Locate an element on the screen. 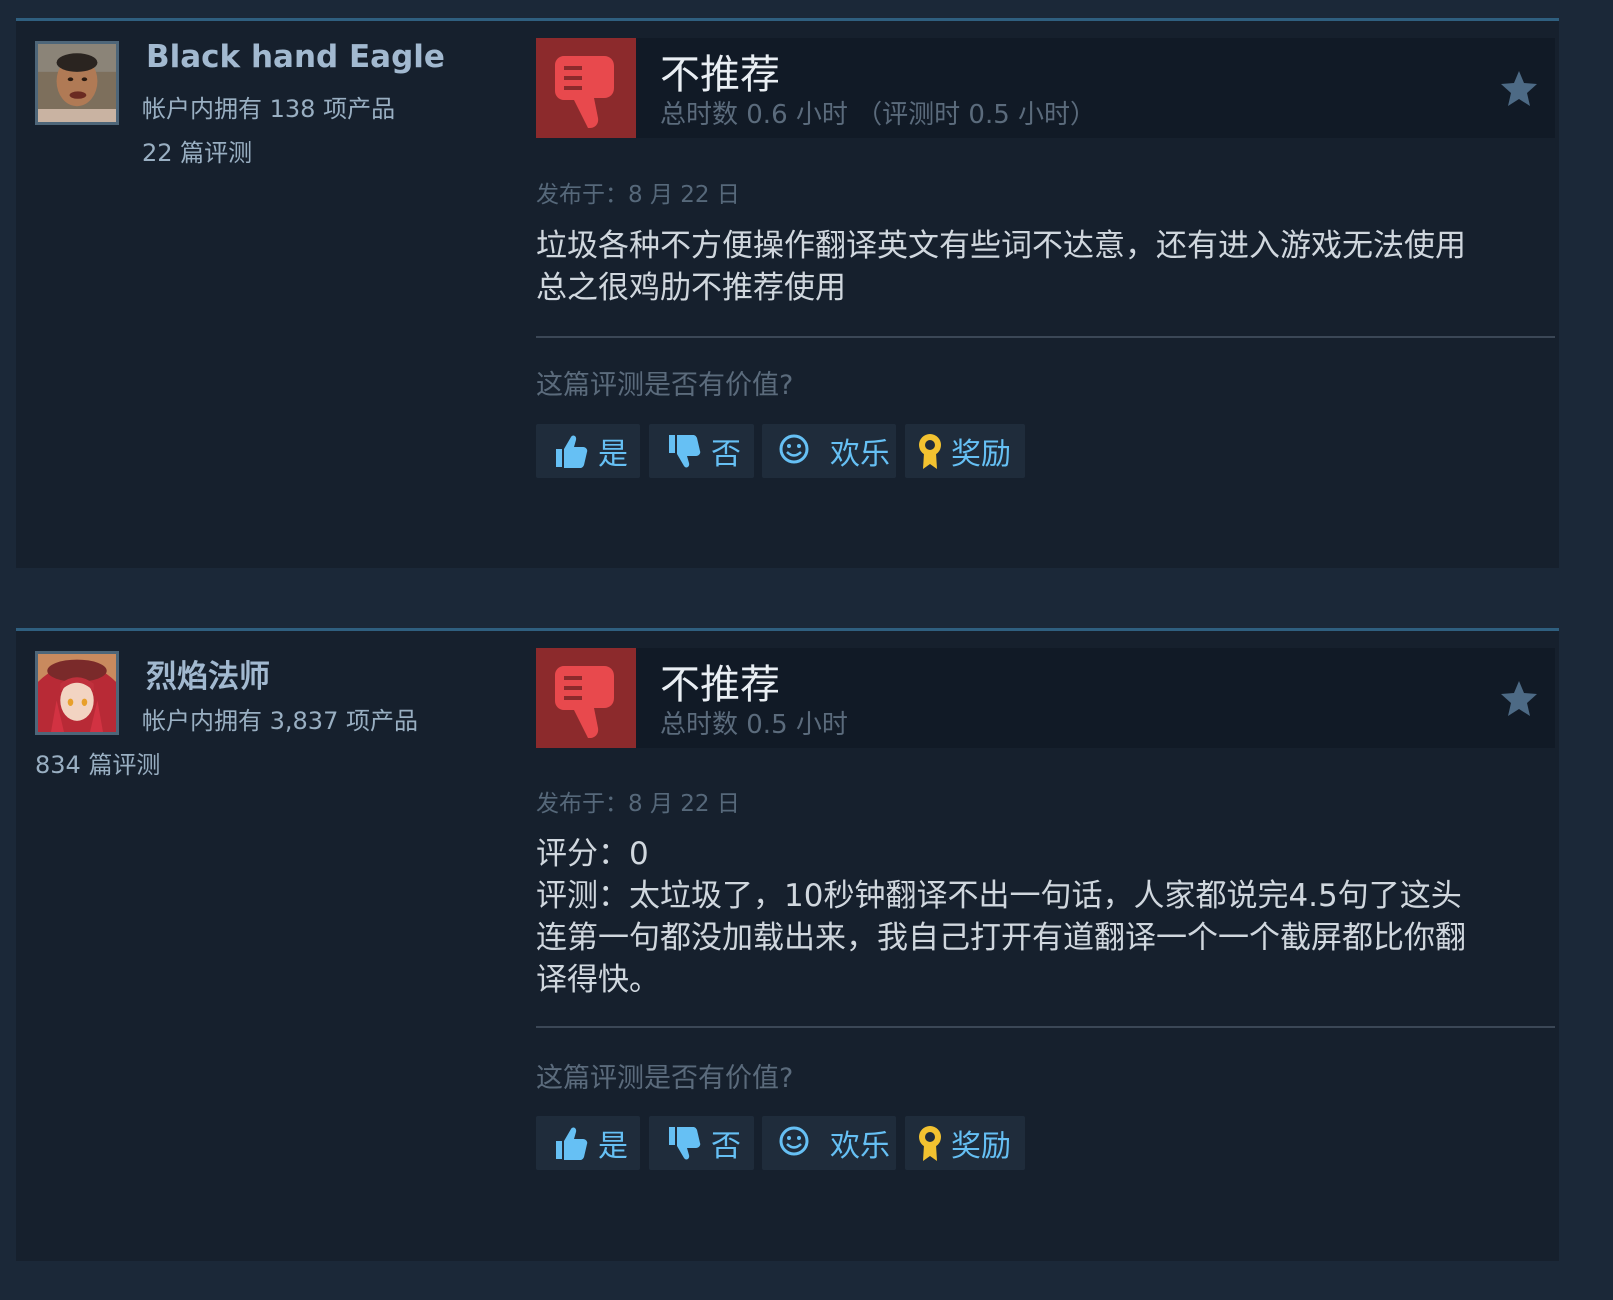  review-line: 连第一句都没加载出来，我自己打开有道翻译一个一个截屏都比你翻 is located at coordinates (1001, 938).